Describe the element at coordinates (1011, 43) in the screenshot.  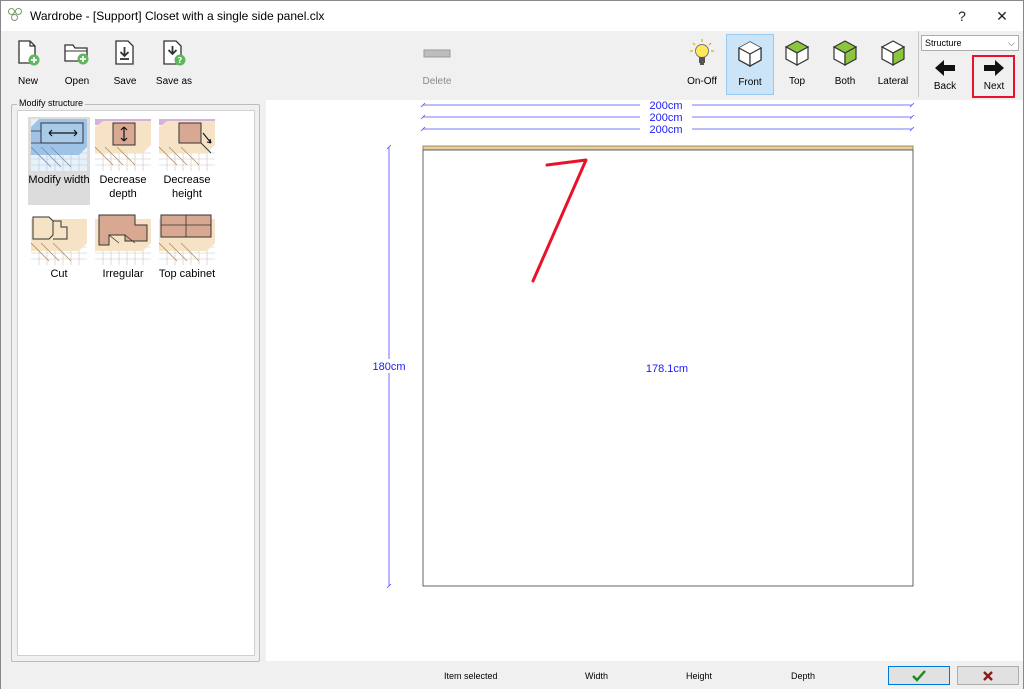
I see `chevron-down-icon: ⌵` at that location.